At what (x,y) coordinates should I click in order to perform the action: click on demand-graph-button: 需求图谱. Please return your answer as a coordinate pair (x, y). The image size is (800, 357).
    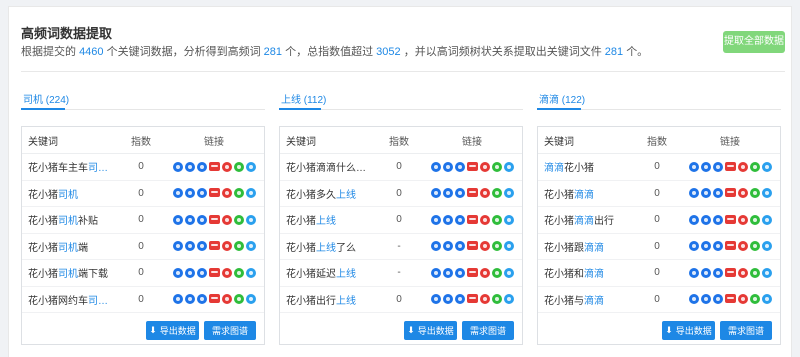
    Looking at the image, I should click on (746, 330).